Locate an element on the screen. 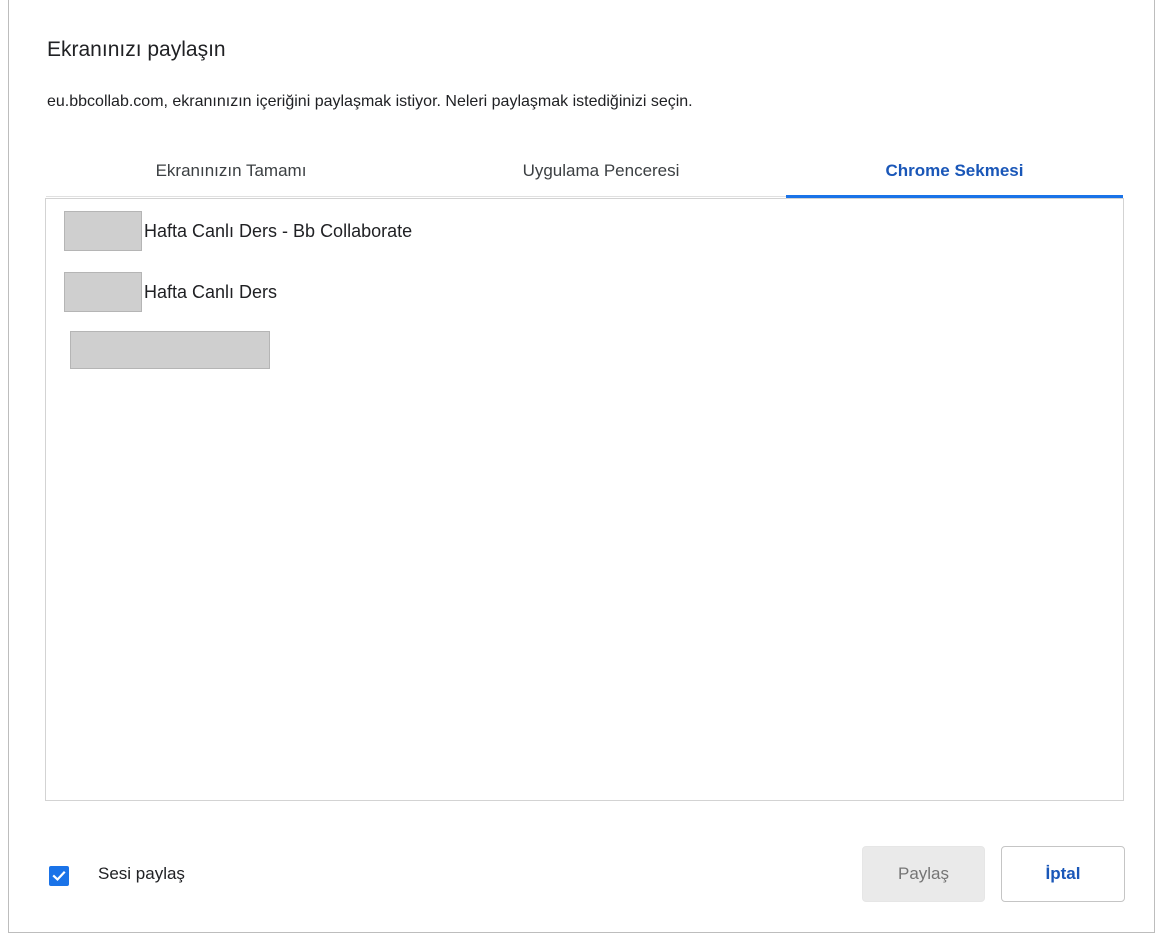 The height and width of the screenshot is (936, 1166). list-item is located at coordinates (168, 350).